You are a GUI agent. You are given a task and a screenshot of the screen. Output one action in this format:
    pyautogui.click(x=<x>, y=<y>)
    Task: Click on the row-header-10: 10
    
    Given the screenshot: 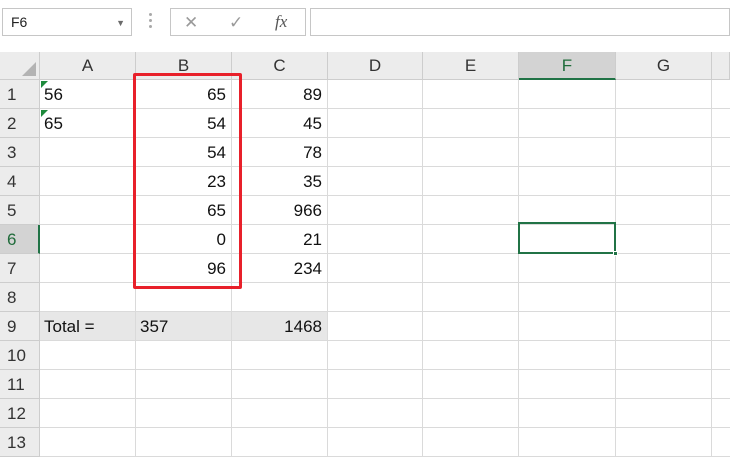 What is the action you would take?
    pyautogui.click(x=20, y=355)
    